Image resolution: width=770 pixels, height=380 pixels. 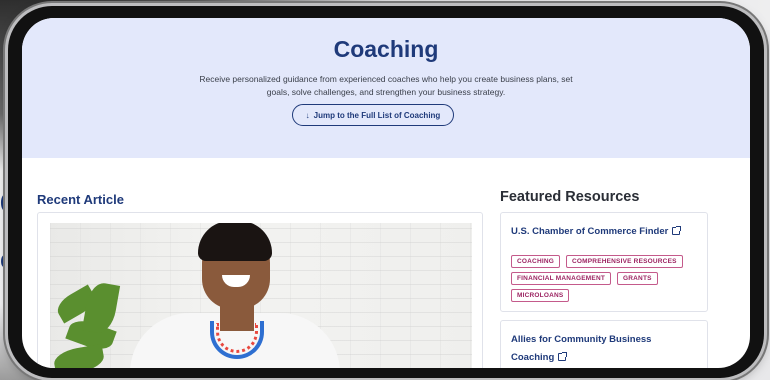 What do you see at coordinates (637, 278) in the screenshot?
I see `tag-grants: GRANTS` at bounding box center [637, 278].